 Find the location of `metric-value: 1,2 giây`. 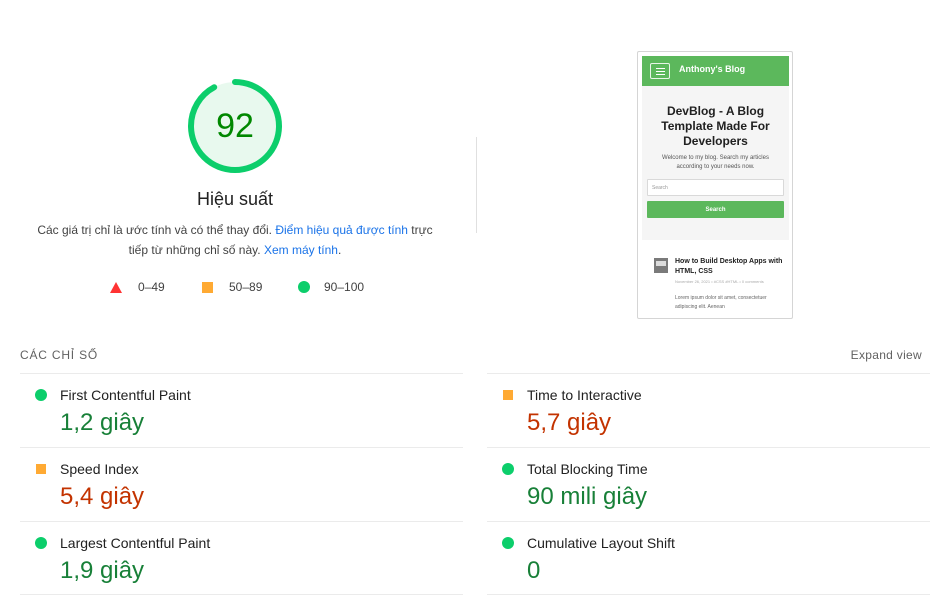

metric-value: 1,2 giây is located at coordinates (102, 422).